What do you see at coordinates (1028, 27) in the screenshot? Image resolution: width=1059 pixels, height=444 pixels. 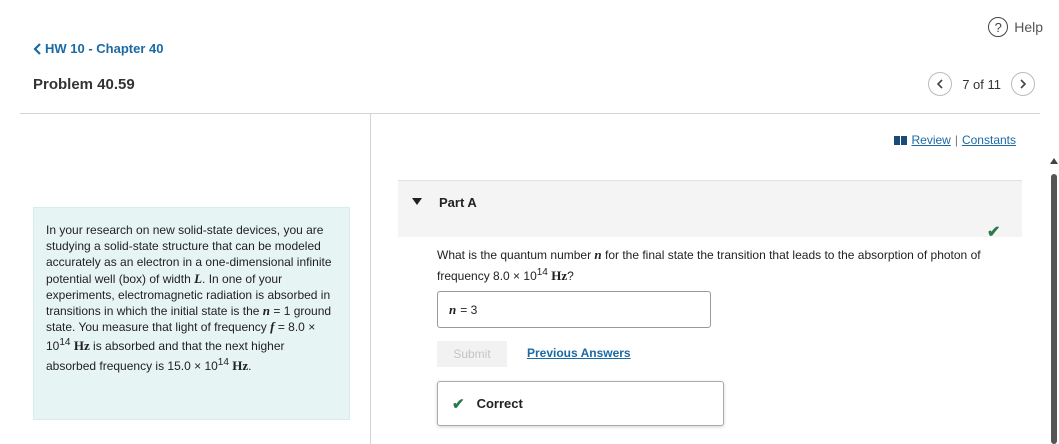 I see `help-label: Help` at bounding box center [1028, 27].